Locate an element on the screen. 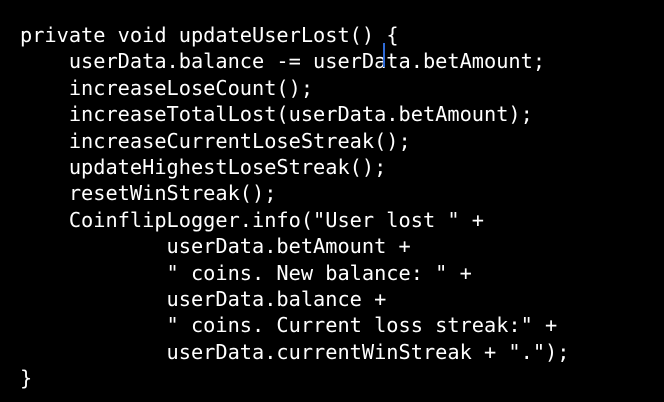 The image size is (664, 402). code-line-9: userData.betAmount + is located at coordinates (215, 246).